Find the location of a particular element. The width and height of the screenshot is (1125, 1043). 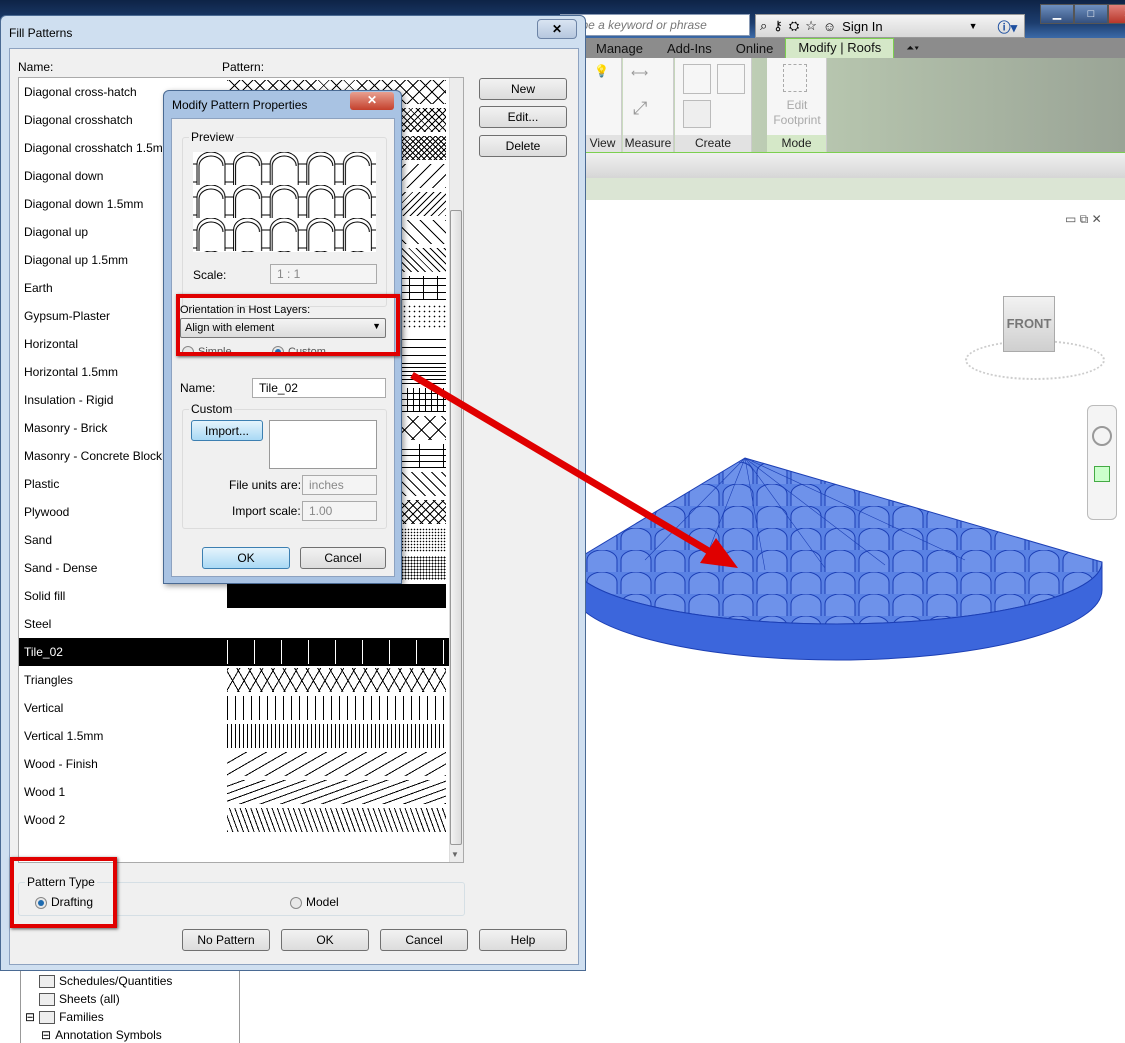

new-button: New is located at coordinates (523, 89).